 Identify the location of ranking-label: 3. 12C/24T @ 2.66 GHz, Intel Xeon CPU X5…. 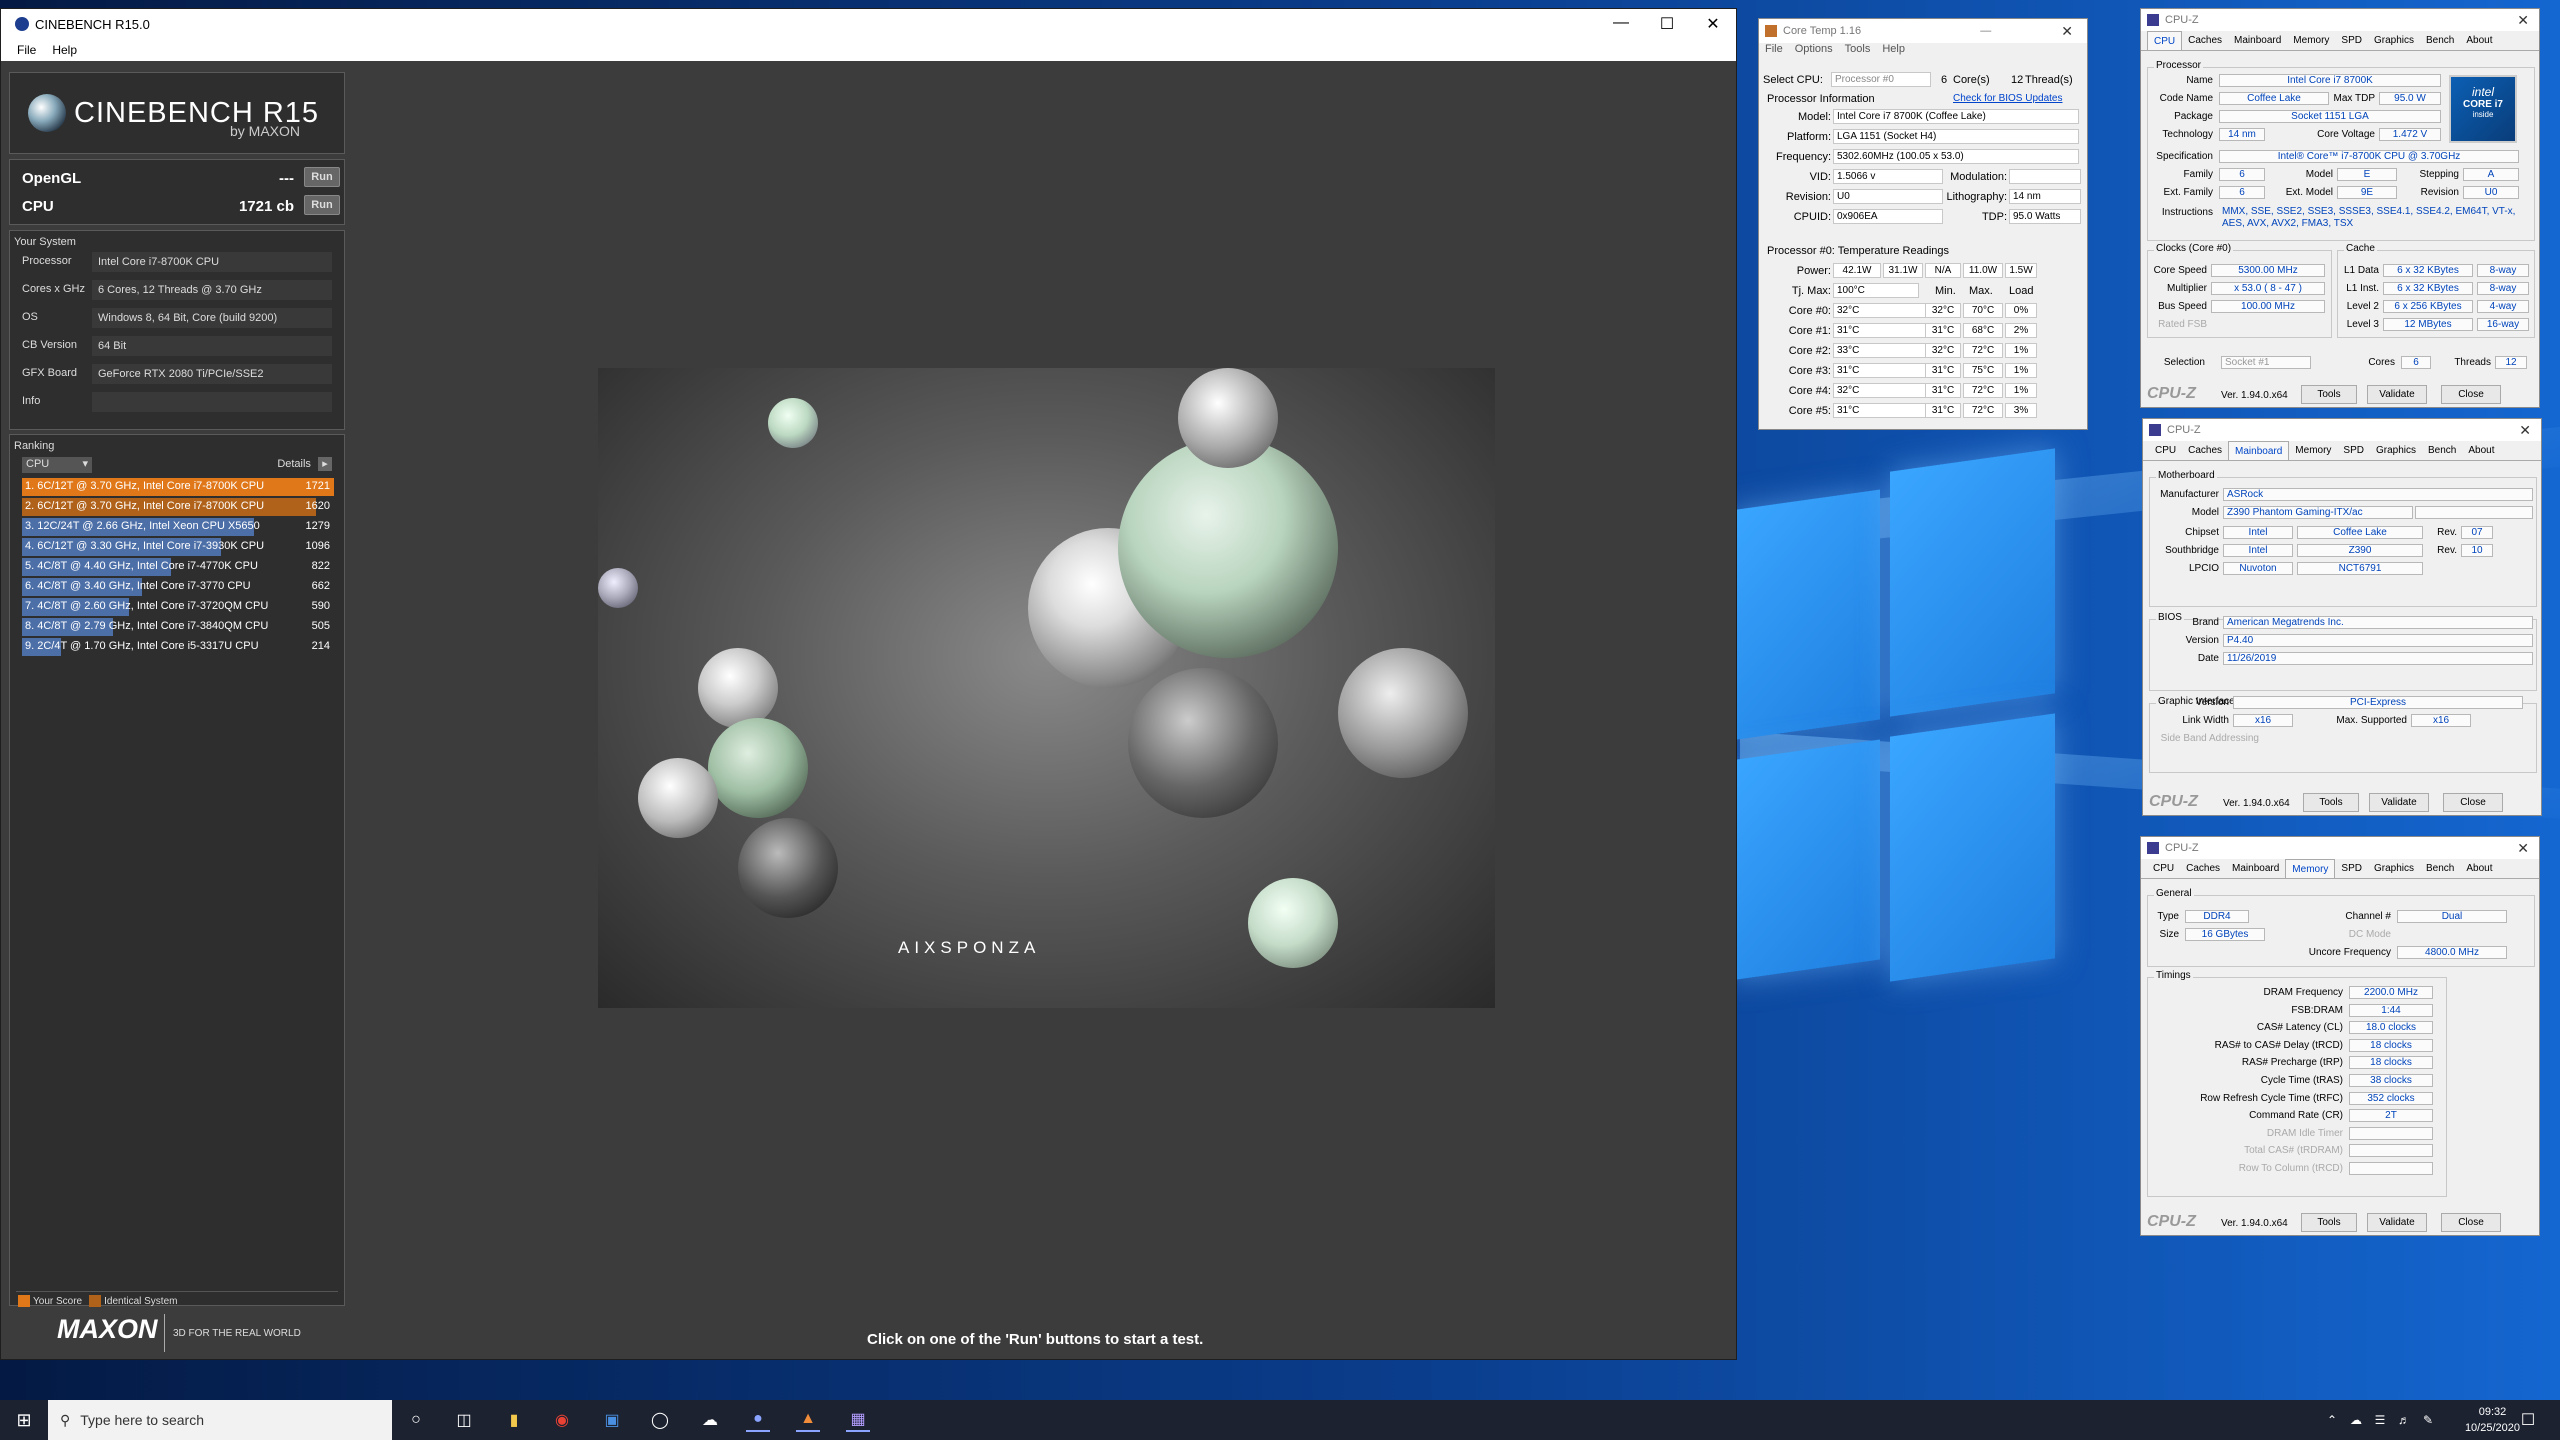
(142, 526).